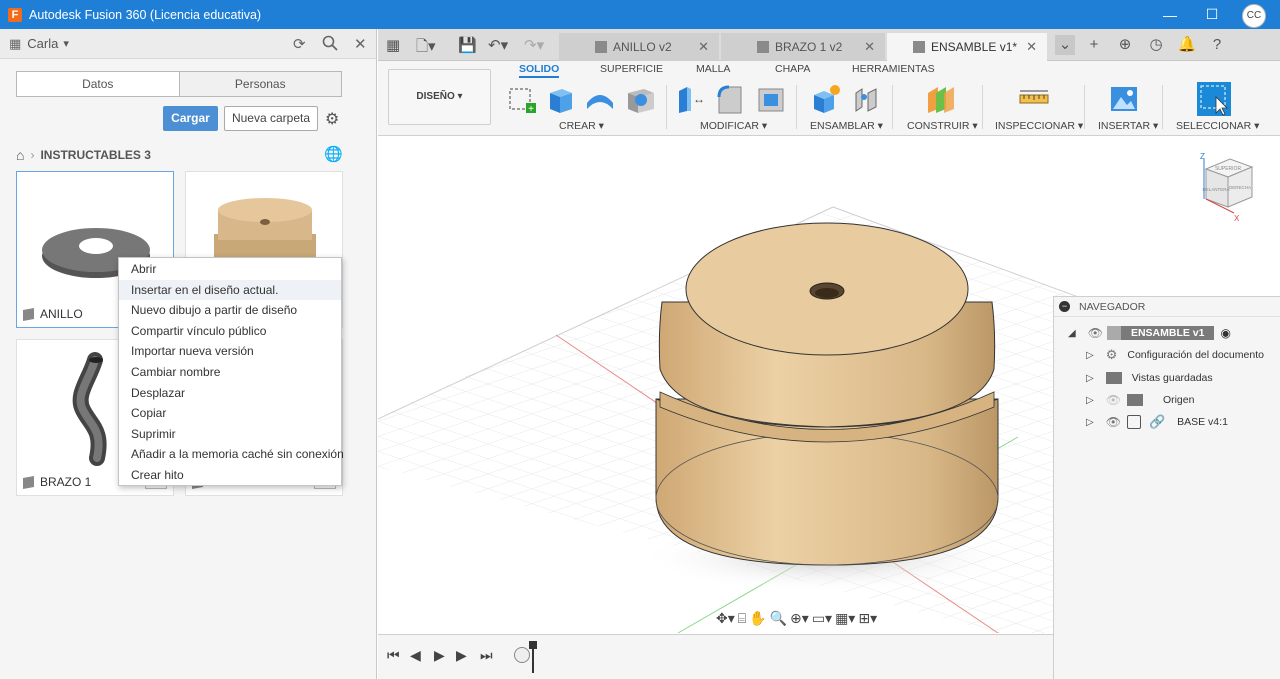 This screenshot has width=1280, height=679. I want to click on expand-triangle-icon: ◢, so click(1072, 333).